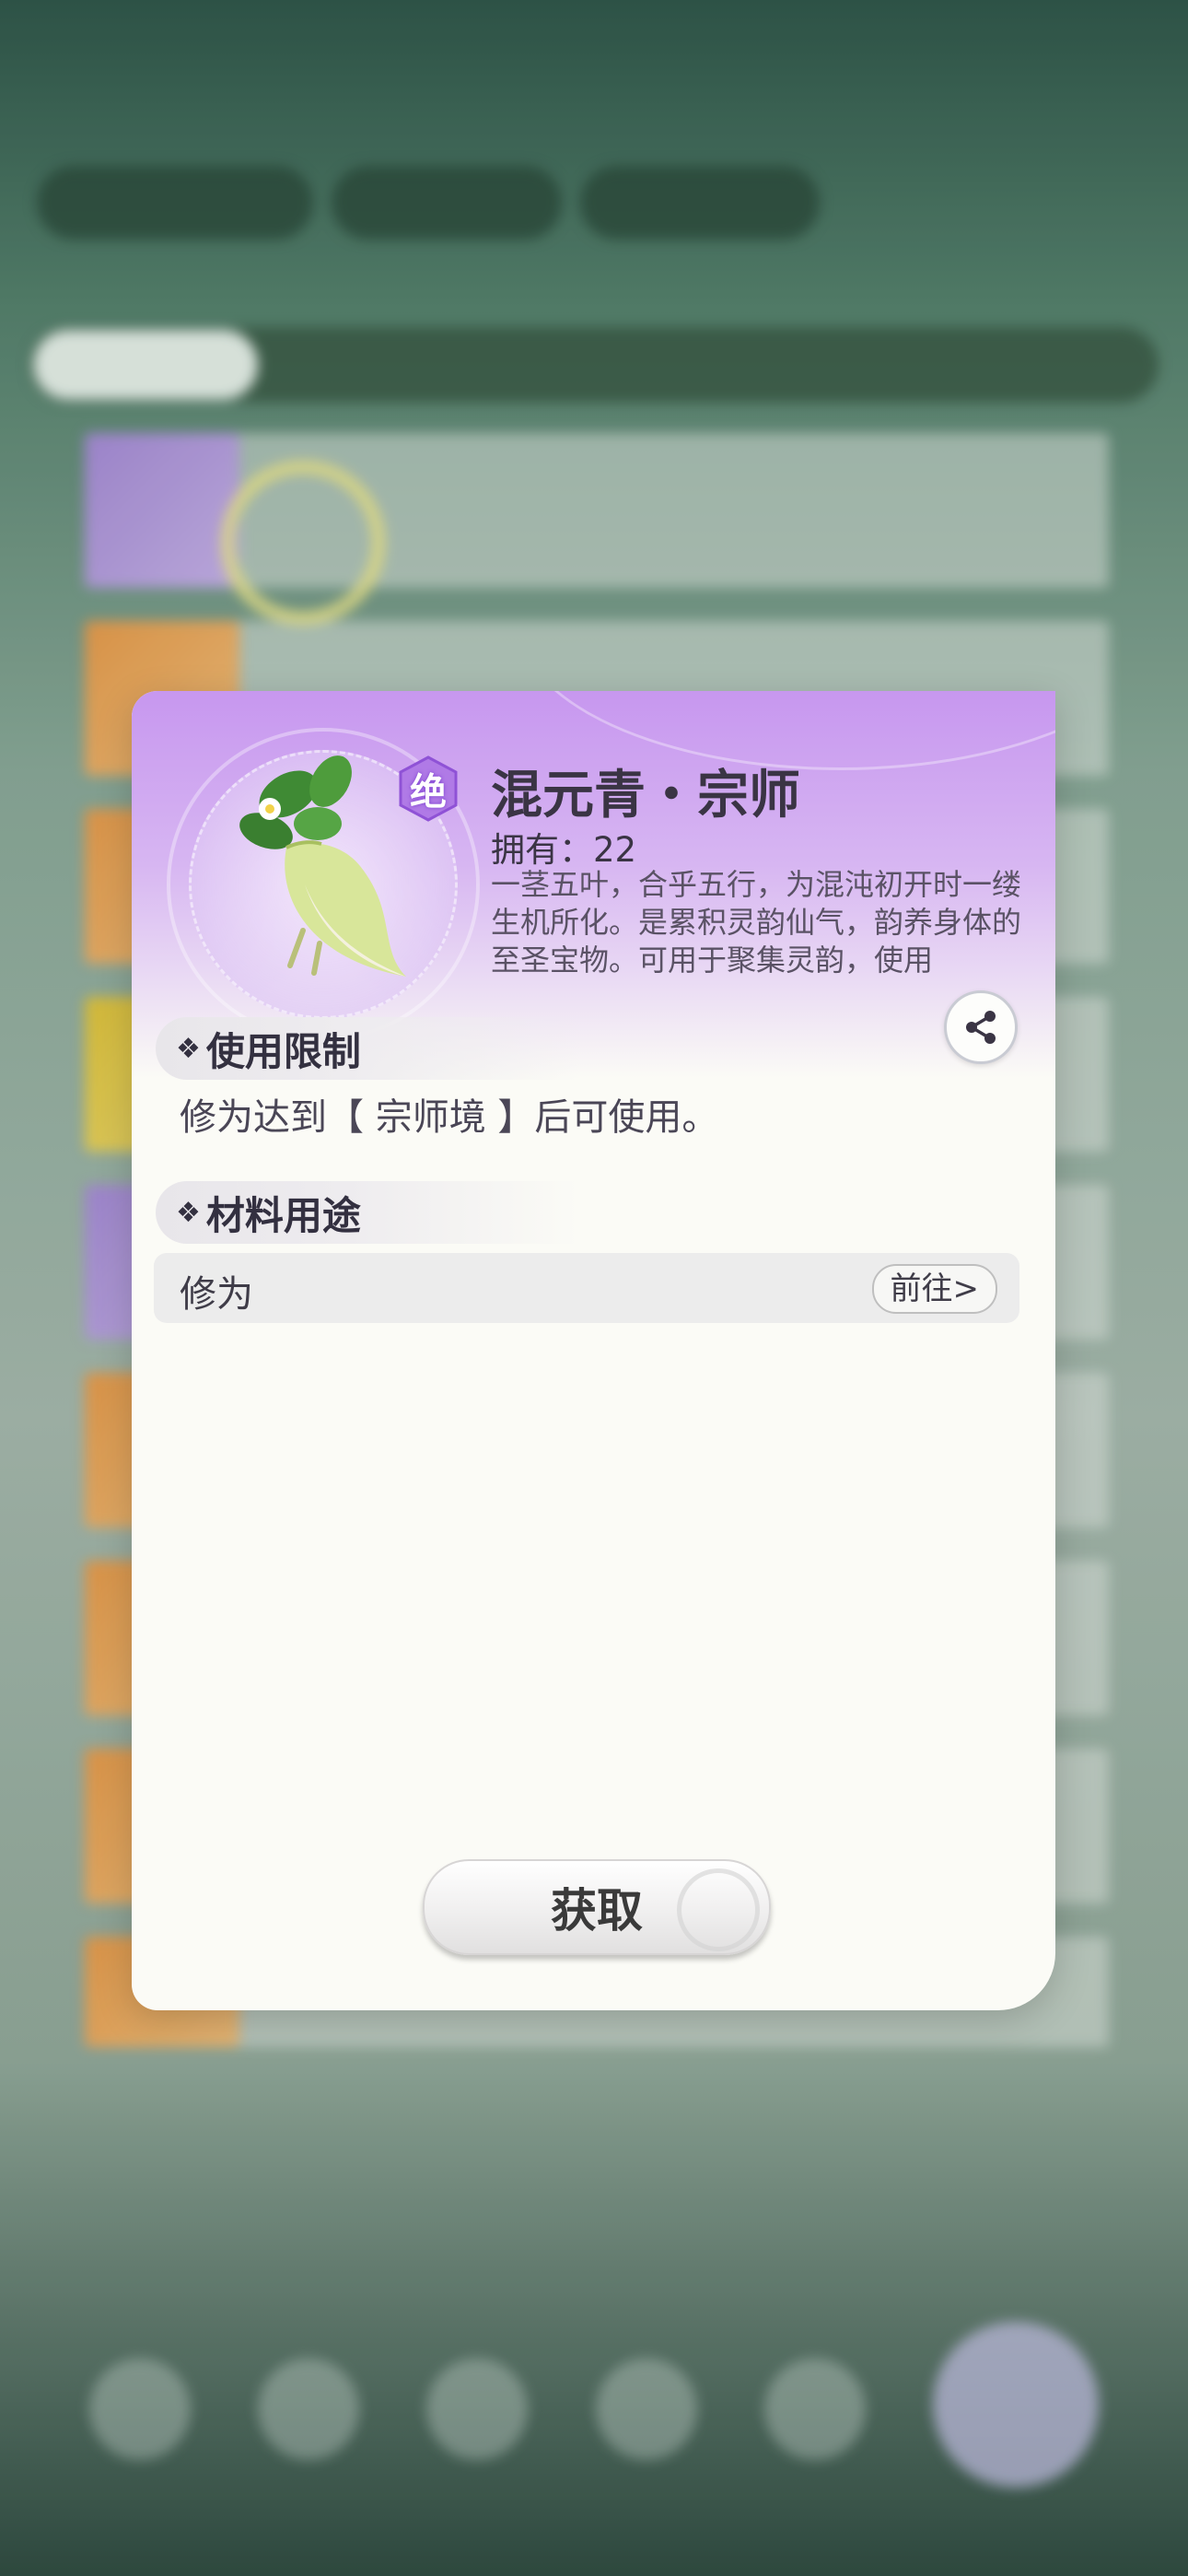 The width and height of the screenshot is (1188, 2576). I want to click on section-usage-title: 材料用途, so click(283, 1215).